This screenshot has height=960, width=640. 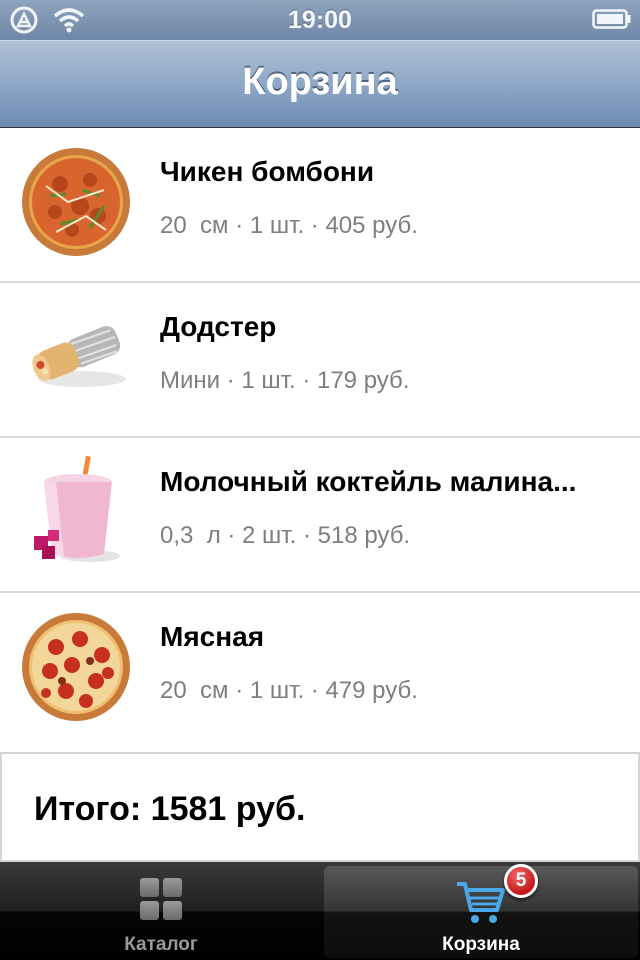 I want to click on wrap-image, so click(x=79, y=356).